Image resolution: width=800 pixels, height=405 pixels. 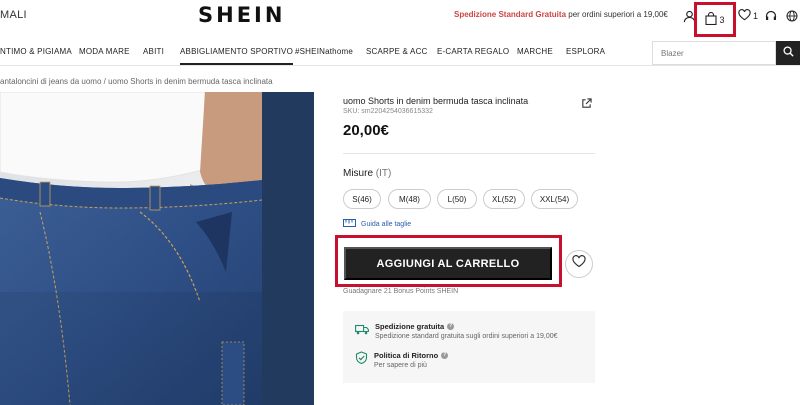 I want to click on add-to-cart-button: AGGIUNGI AL CARRELLO, so click(x=448, y=263).